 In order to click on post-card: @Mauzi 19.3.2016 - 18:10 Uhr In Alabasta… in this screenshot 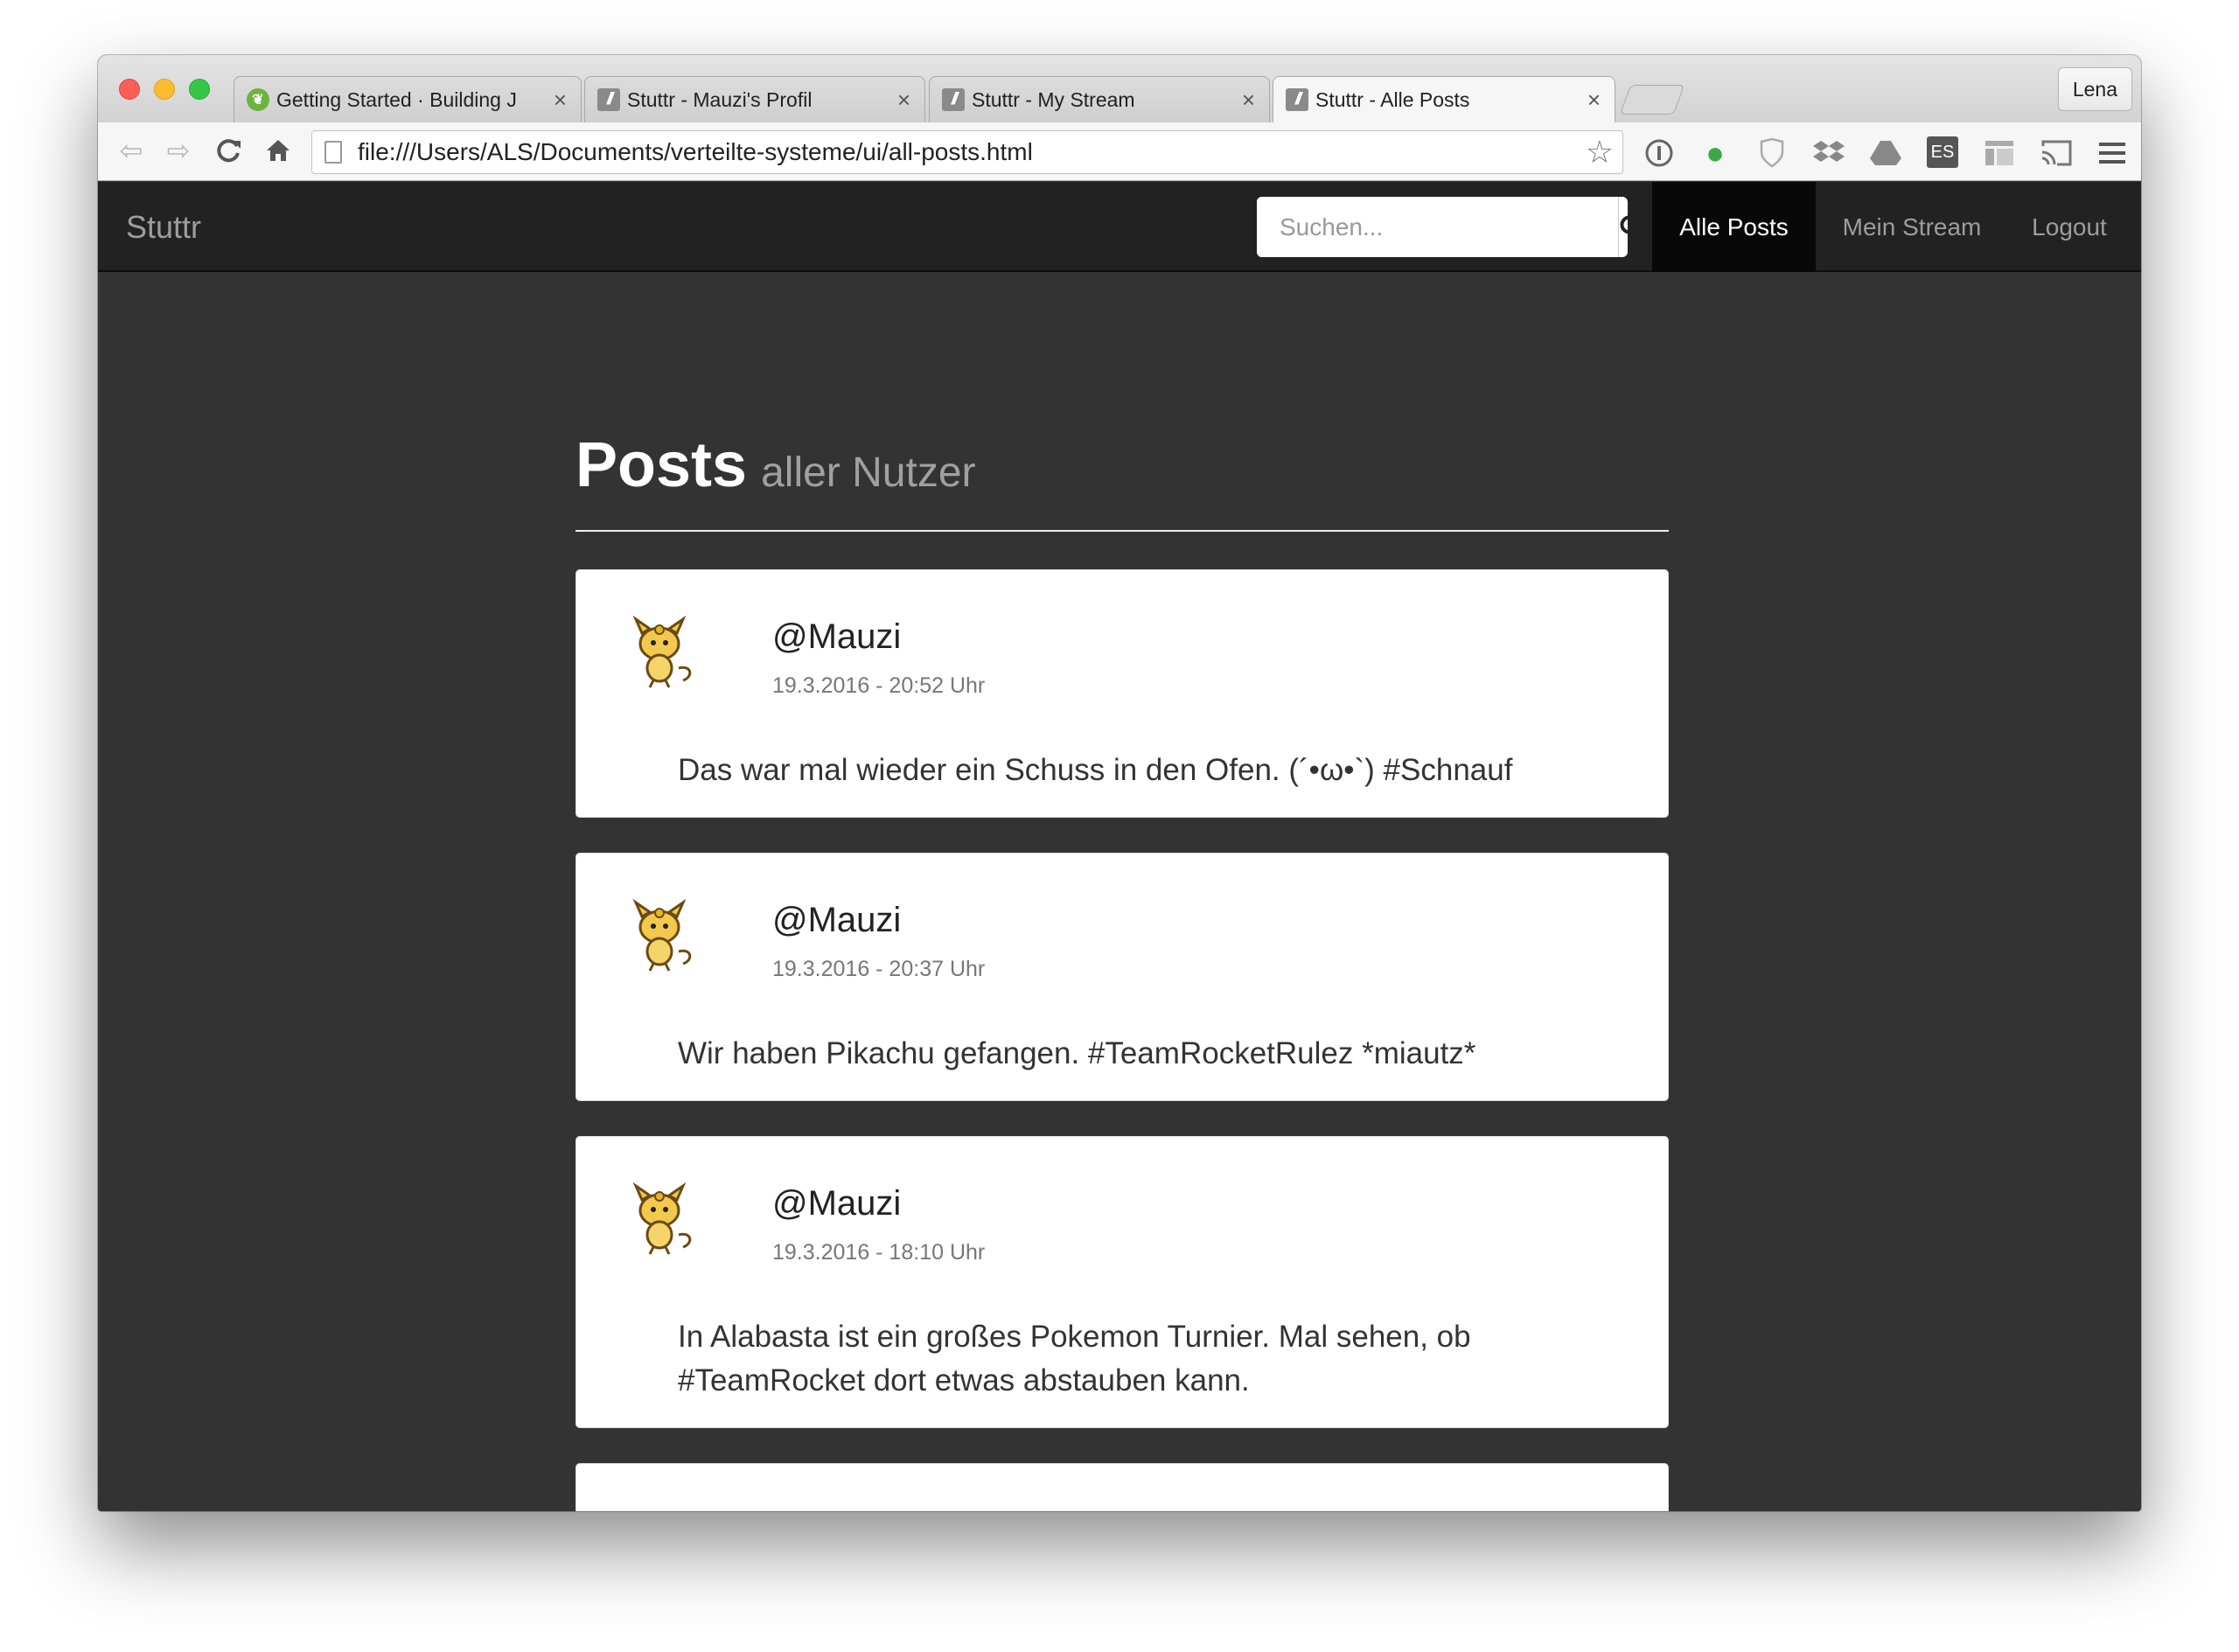, I will do `click(1122, 1282)`.